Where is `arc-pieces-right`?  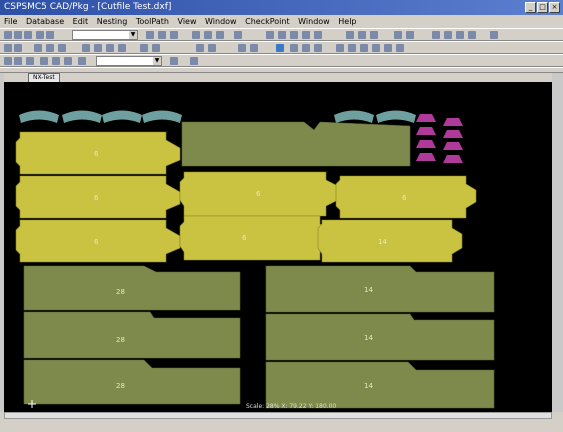
arc-pieces-right is located at coordinates (375, 116).